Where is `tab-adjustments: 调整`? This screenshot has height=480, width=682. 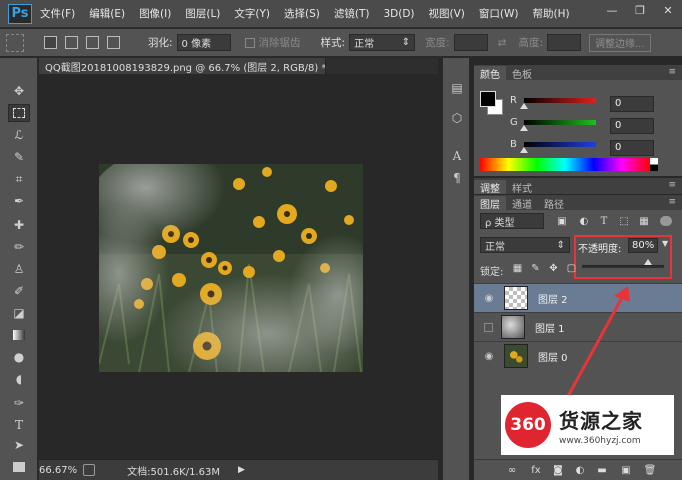 tab-adjustments: 调整 is located at coordinates (490, 187).